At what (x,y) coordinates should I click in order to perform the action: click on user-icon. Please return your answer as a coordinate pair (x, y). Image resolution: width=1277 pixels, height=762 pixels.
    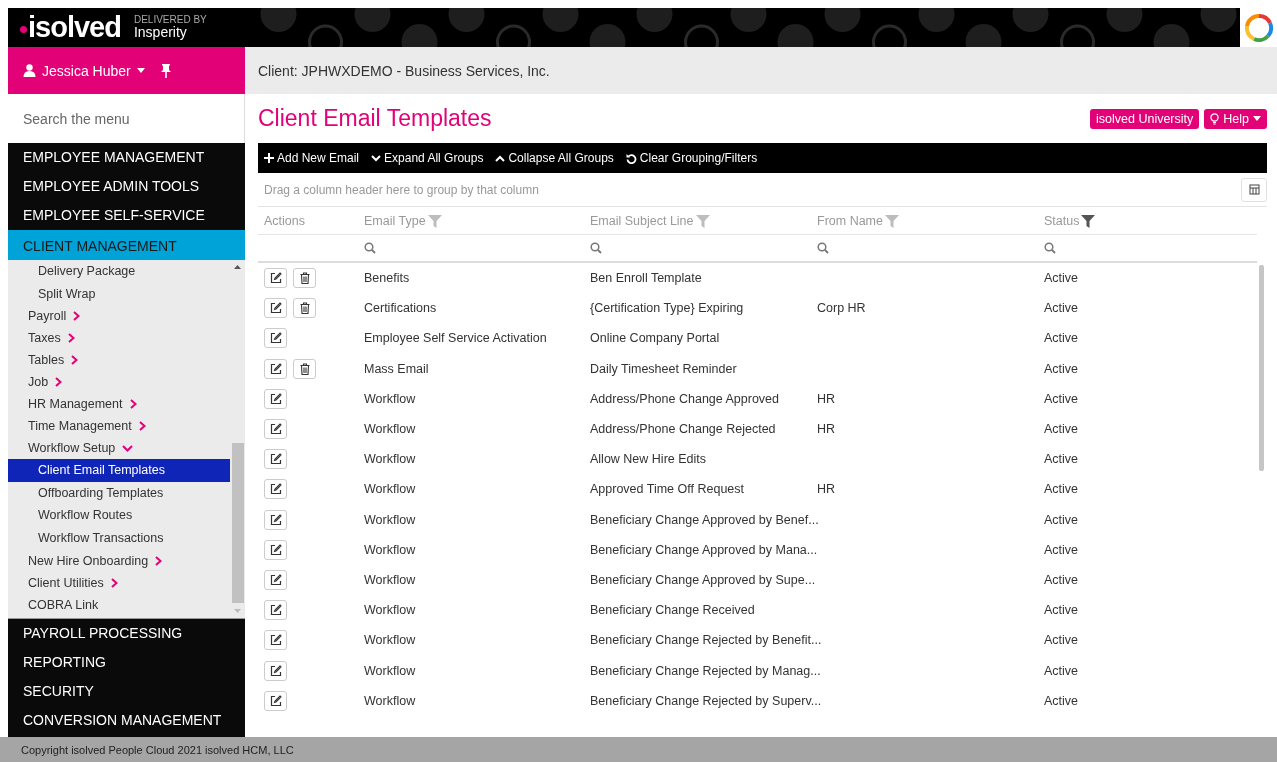
    Looking at the image, I should click on (29, 70).